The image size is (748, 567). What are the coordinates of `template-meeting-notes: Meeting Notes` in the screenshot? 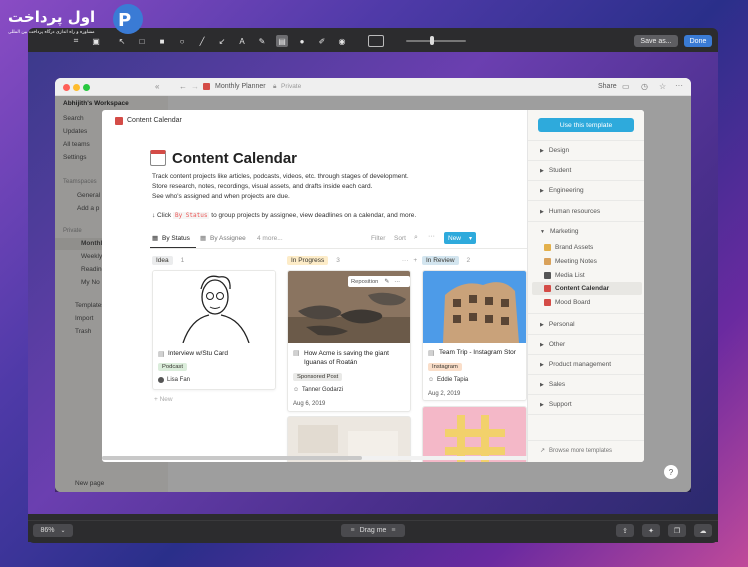 It's located at (570, 261).